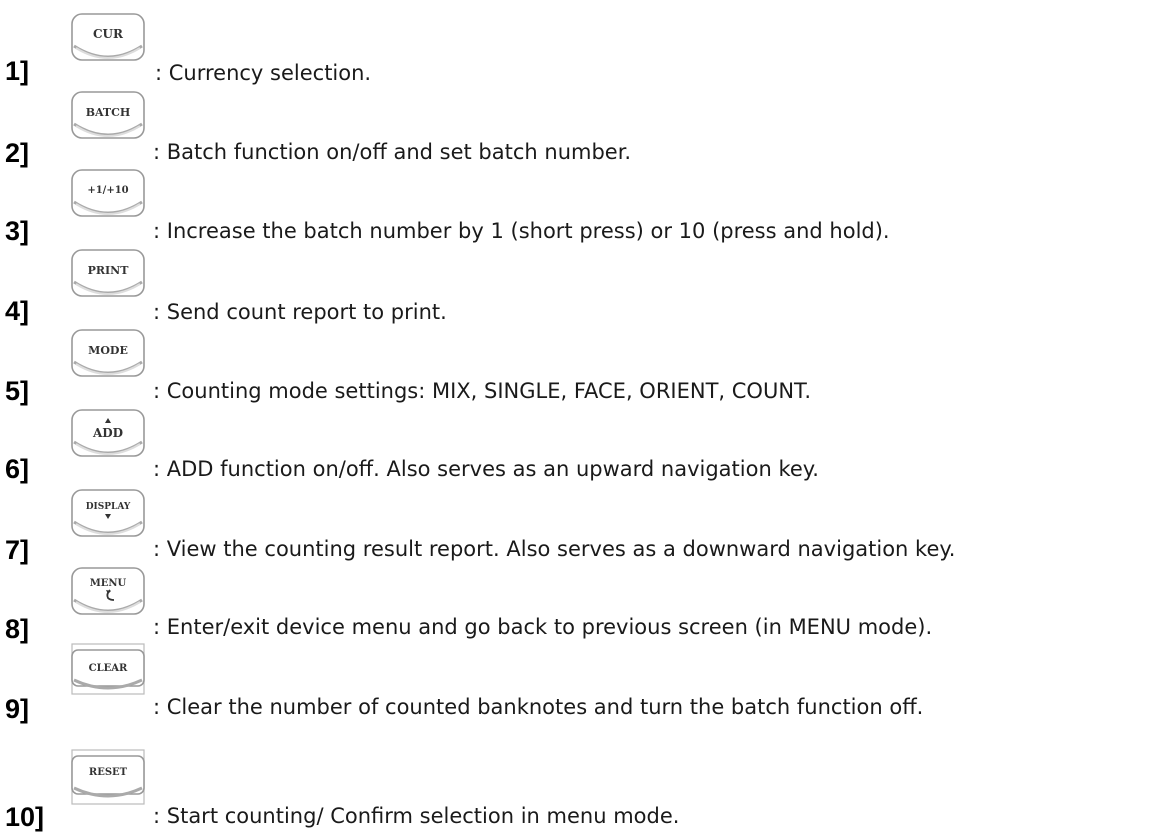  I want to click on list-item: 1] CUR : Currency selection., so click(584, 50).